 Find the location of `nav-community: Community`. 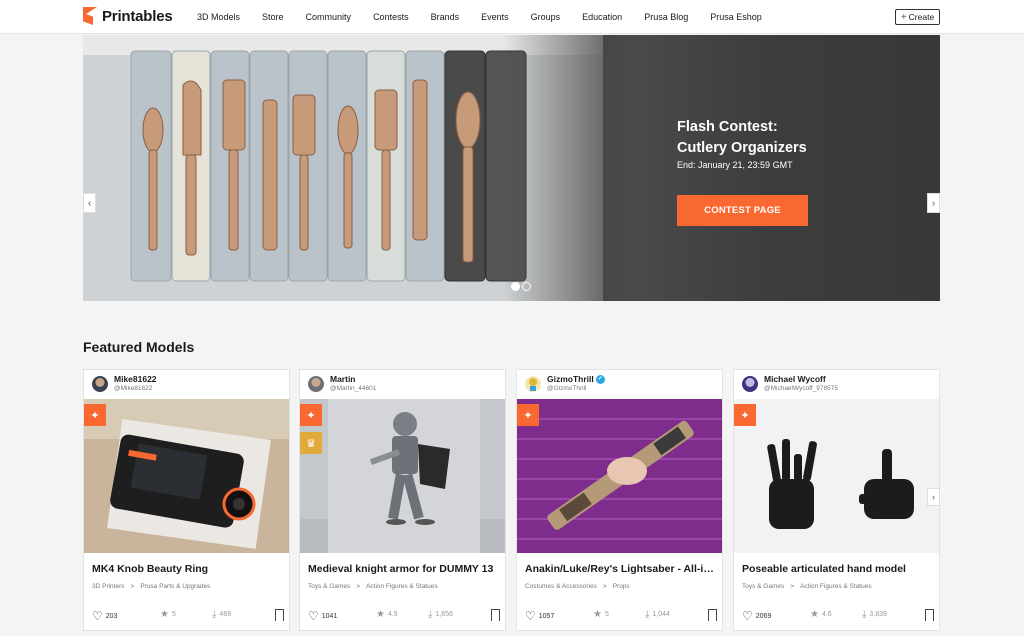

nav-community: Community is located at coordinates (329, 17).